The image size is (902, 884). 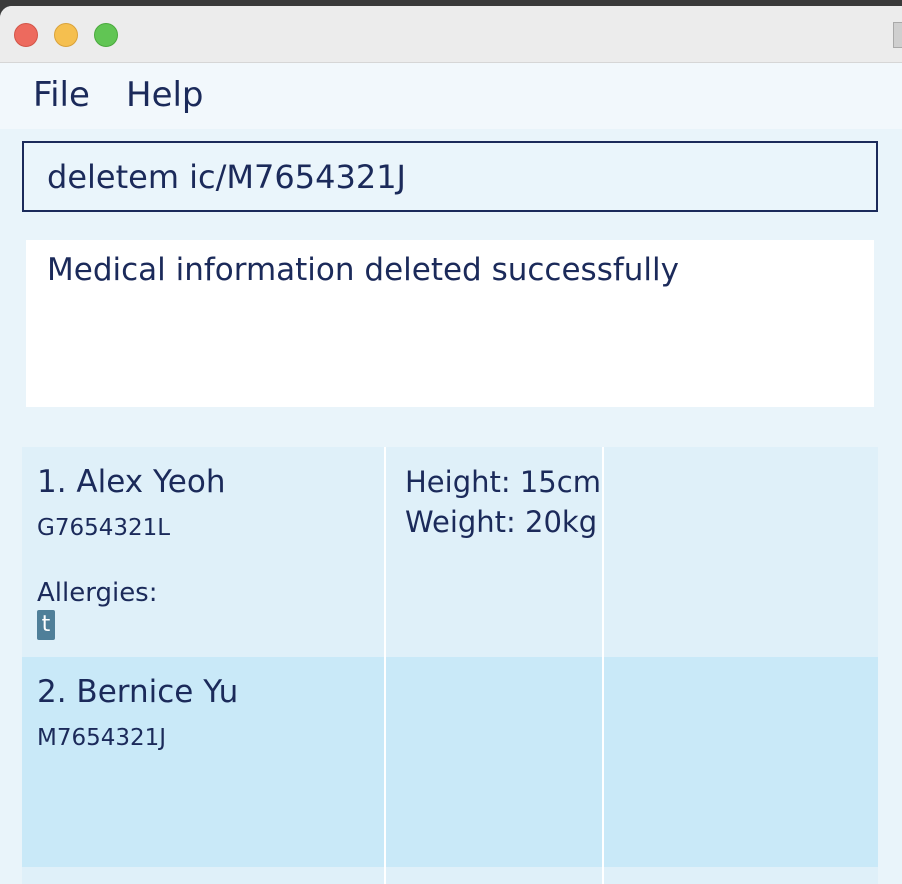 What do you see at coordinates (131, 482) in the screenshot?
I see `person-name: 1. Alex Yeoh` at bounding box center [131, 482].